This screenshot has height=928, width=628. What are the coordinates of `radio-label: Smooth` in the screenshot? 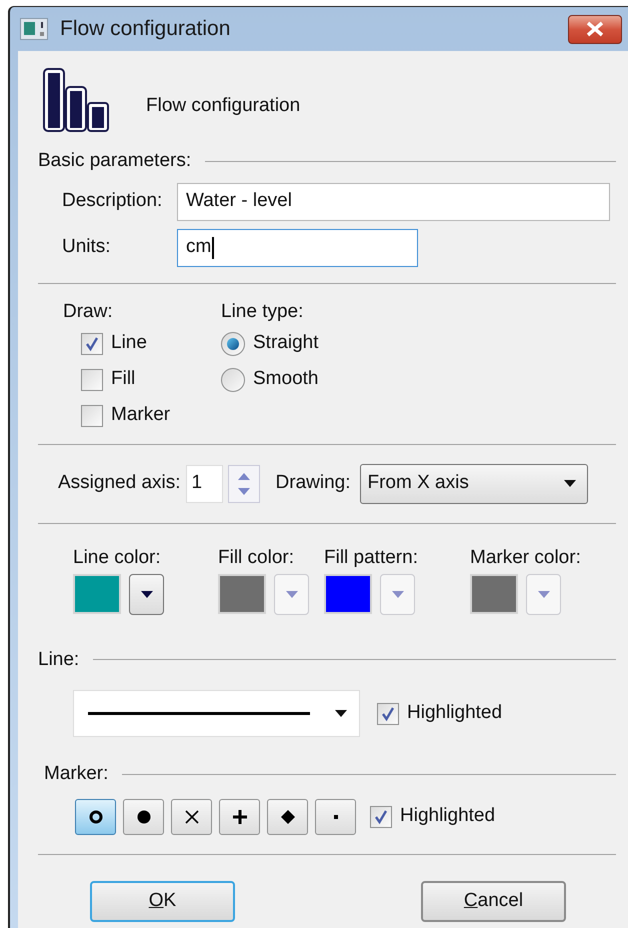 It's located at (285, 379).